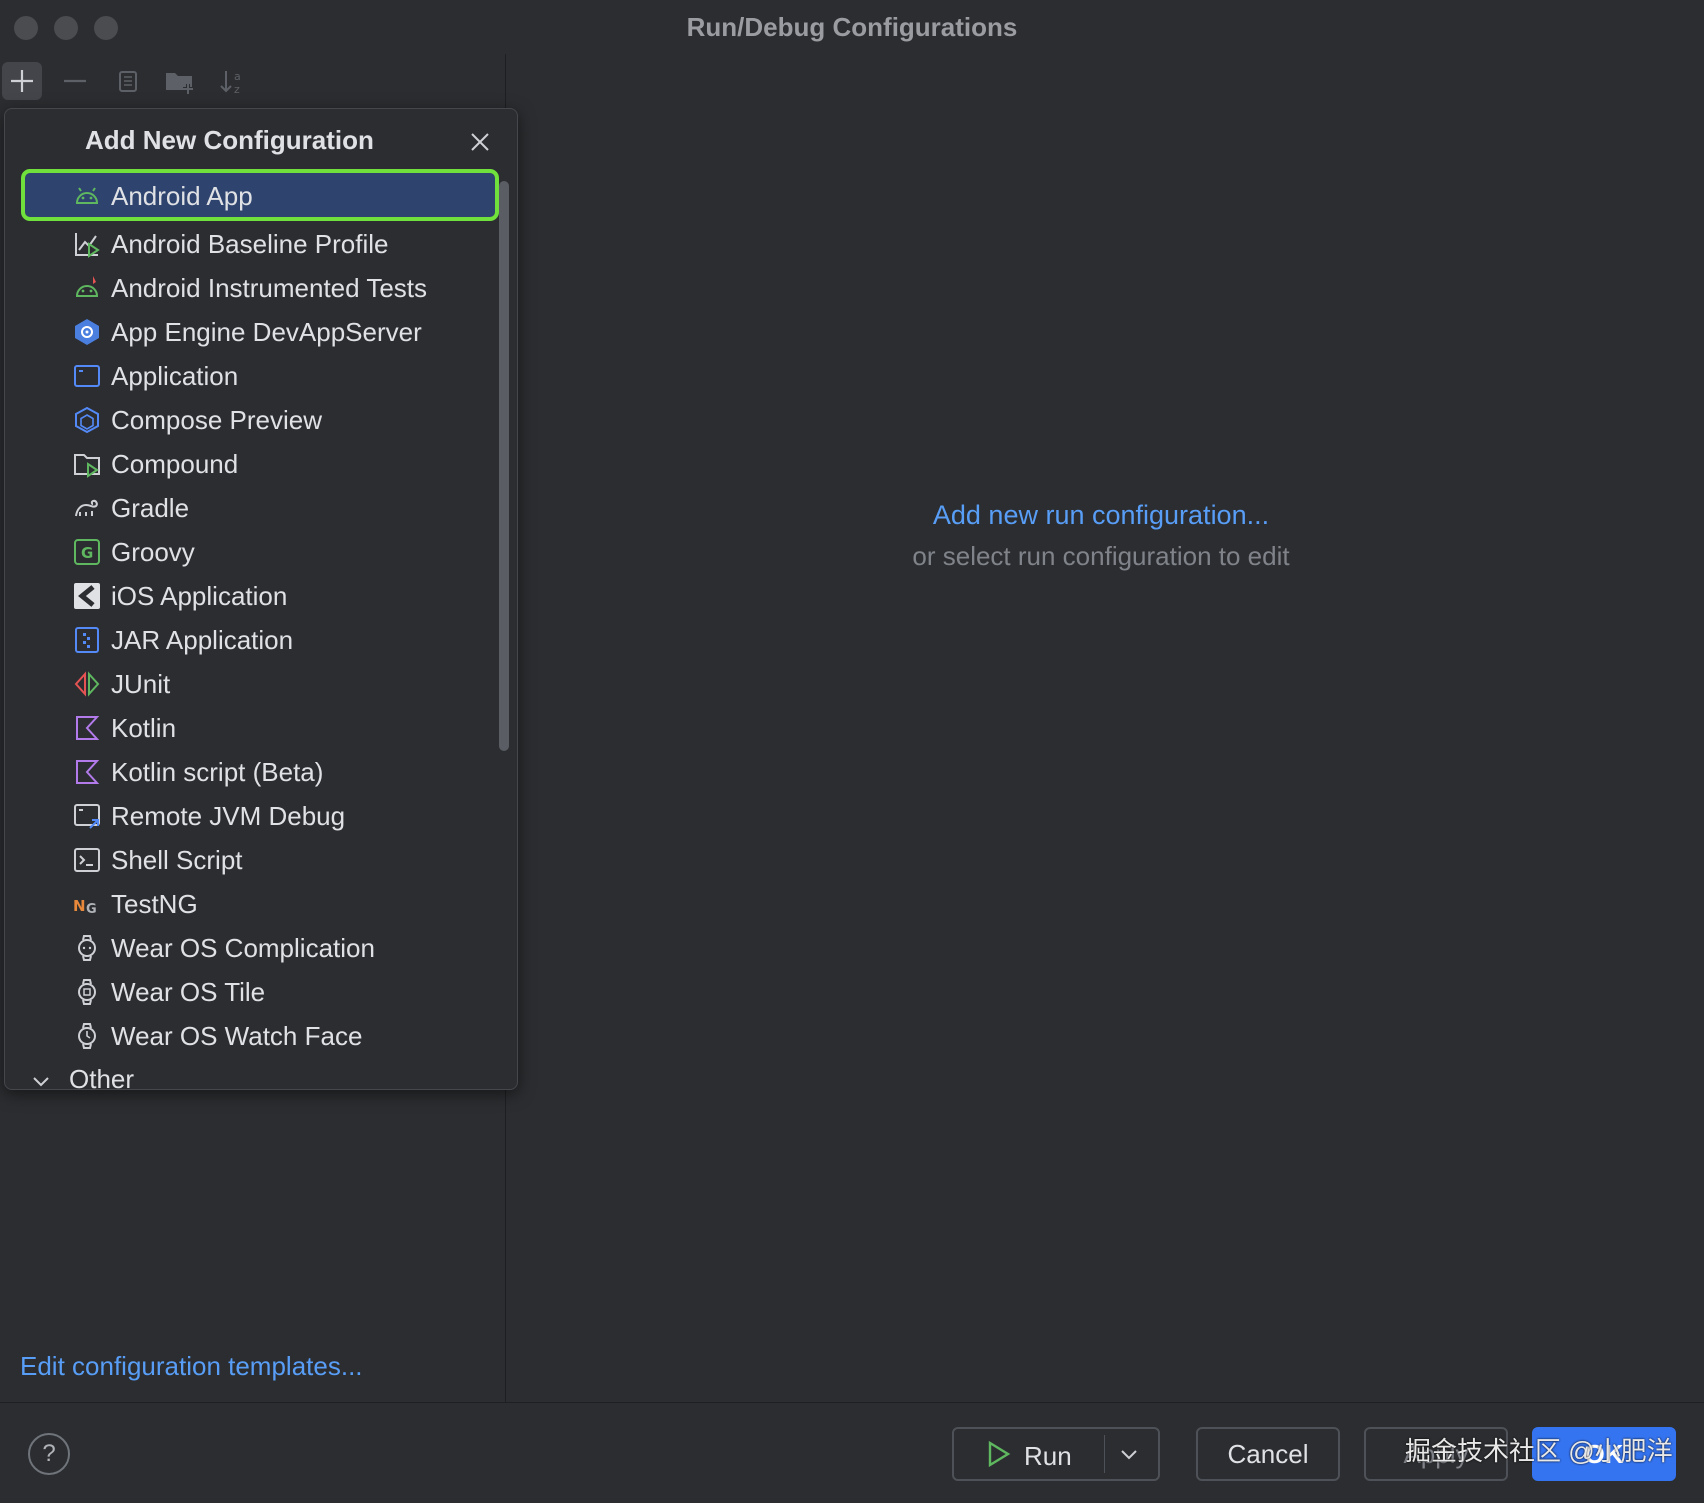  I want to click on jar-application-icon, so click(87, 640).